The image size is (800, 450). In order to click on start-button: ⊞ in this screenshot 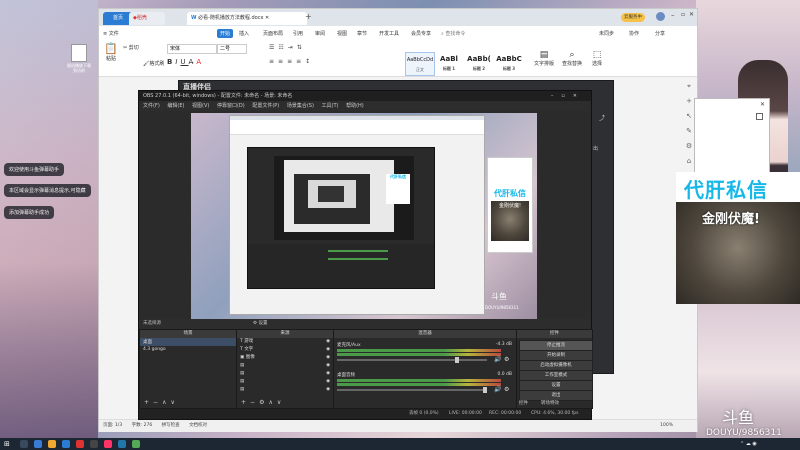, I will do `click(7, 444)`.